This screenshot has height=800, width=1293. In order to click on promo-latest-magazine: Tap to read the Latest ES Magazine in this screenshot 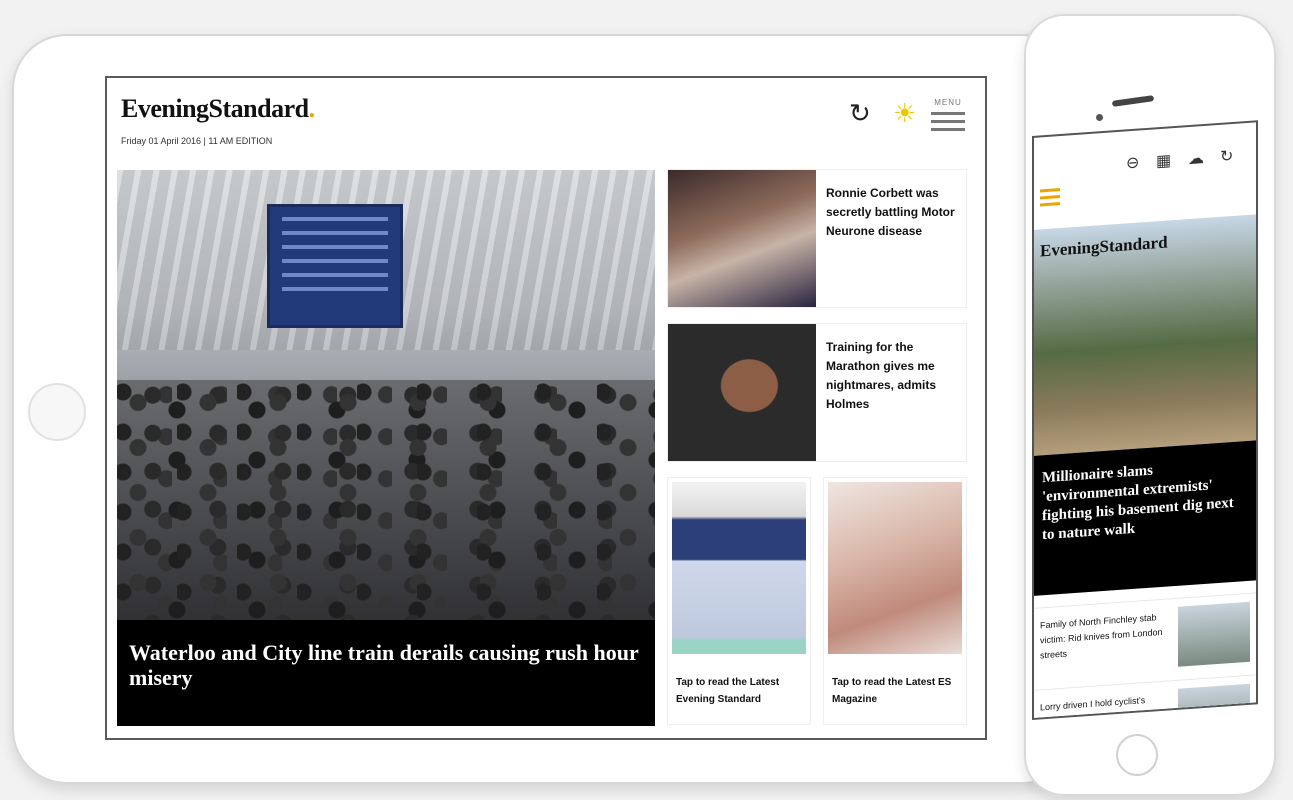, I will do `click(895, 601)`.